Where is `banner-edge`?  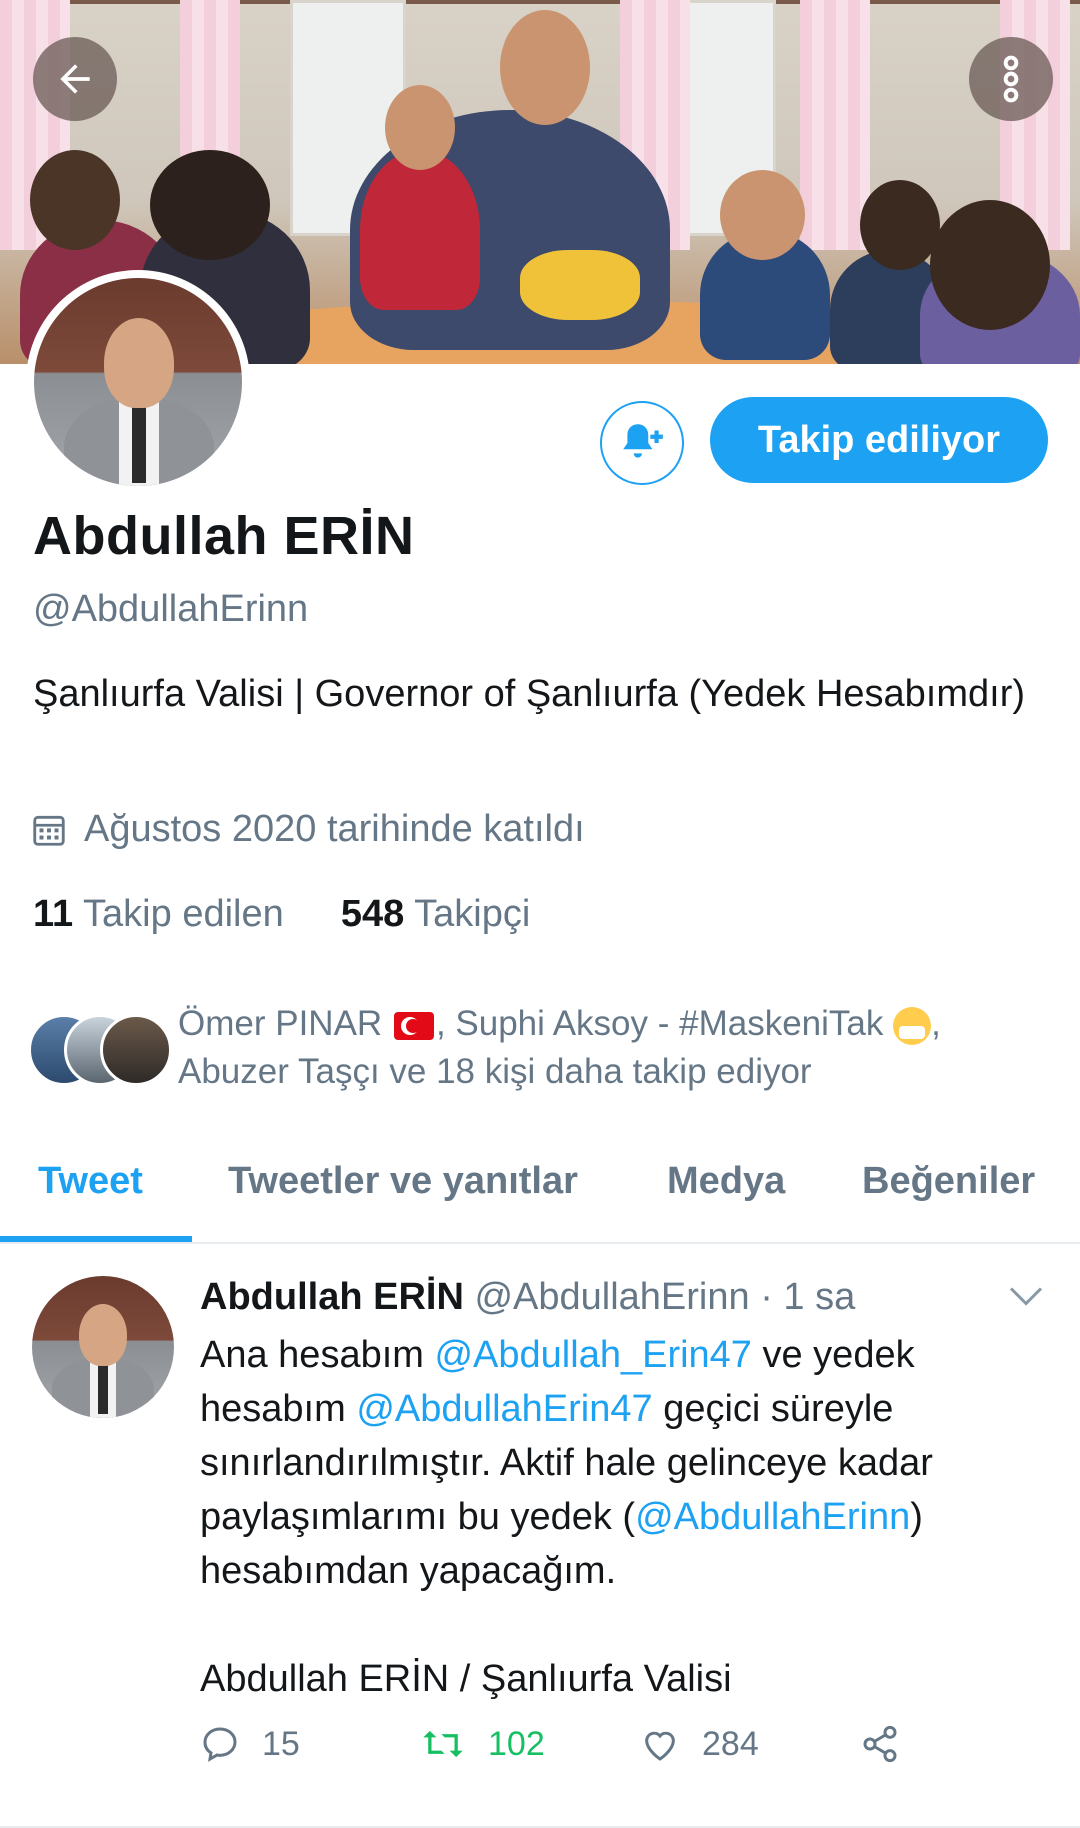 banner-edge is located at coordinates (540, 2).